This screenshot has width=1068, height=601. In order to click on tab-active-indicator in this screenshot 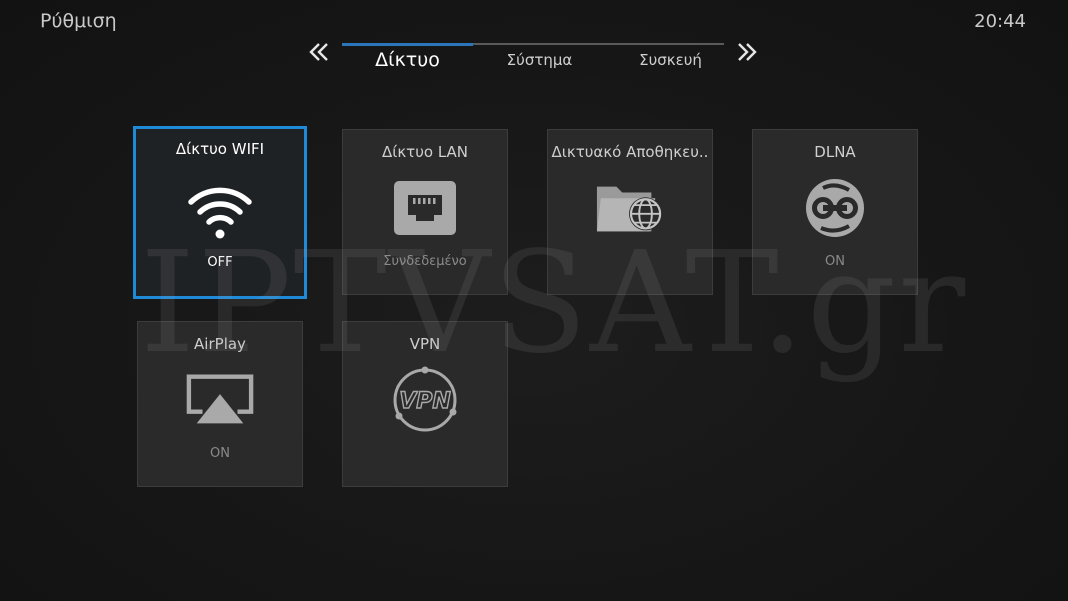, I will do `click(407, 44)`.